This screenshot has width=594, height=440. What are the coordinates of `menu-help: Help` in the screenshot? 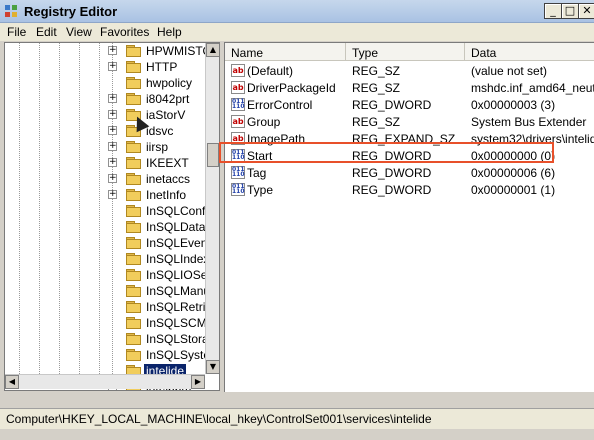 It's located at (169, 32).